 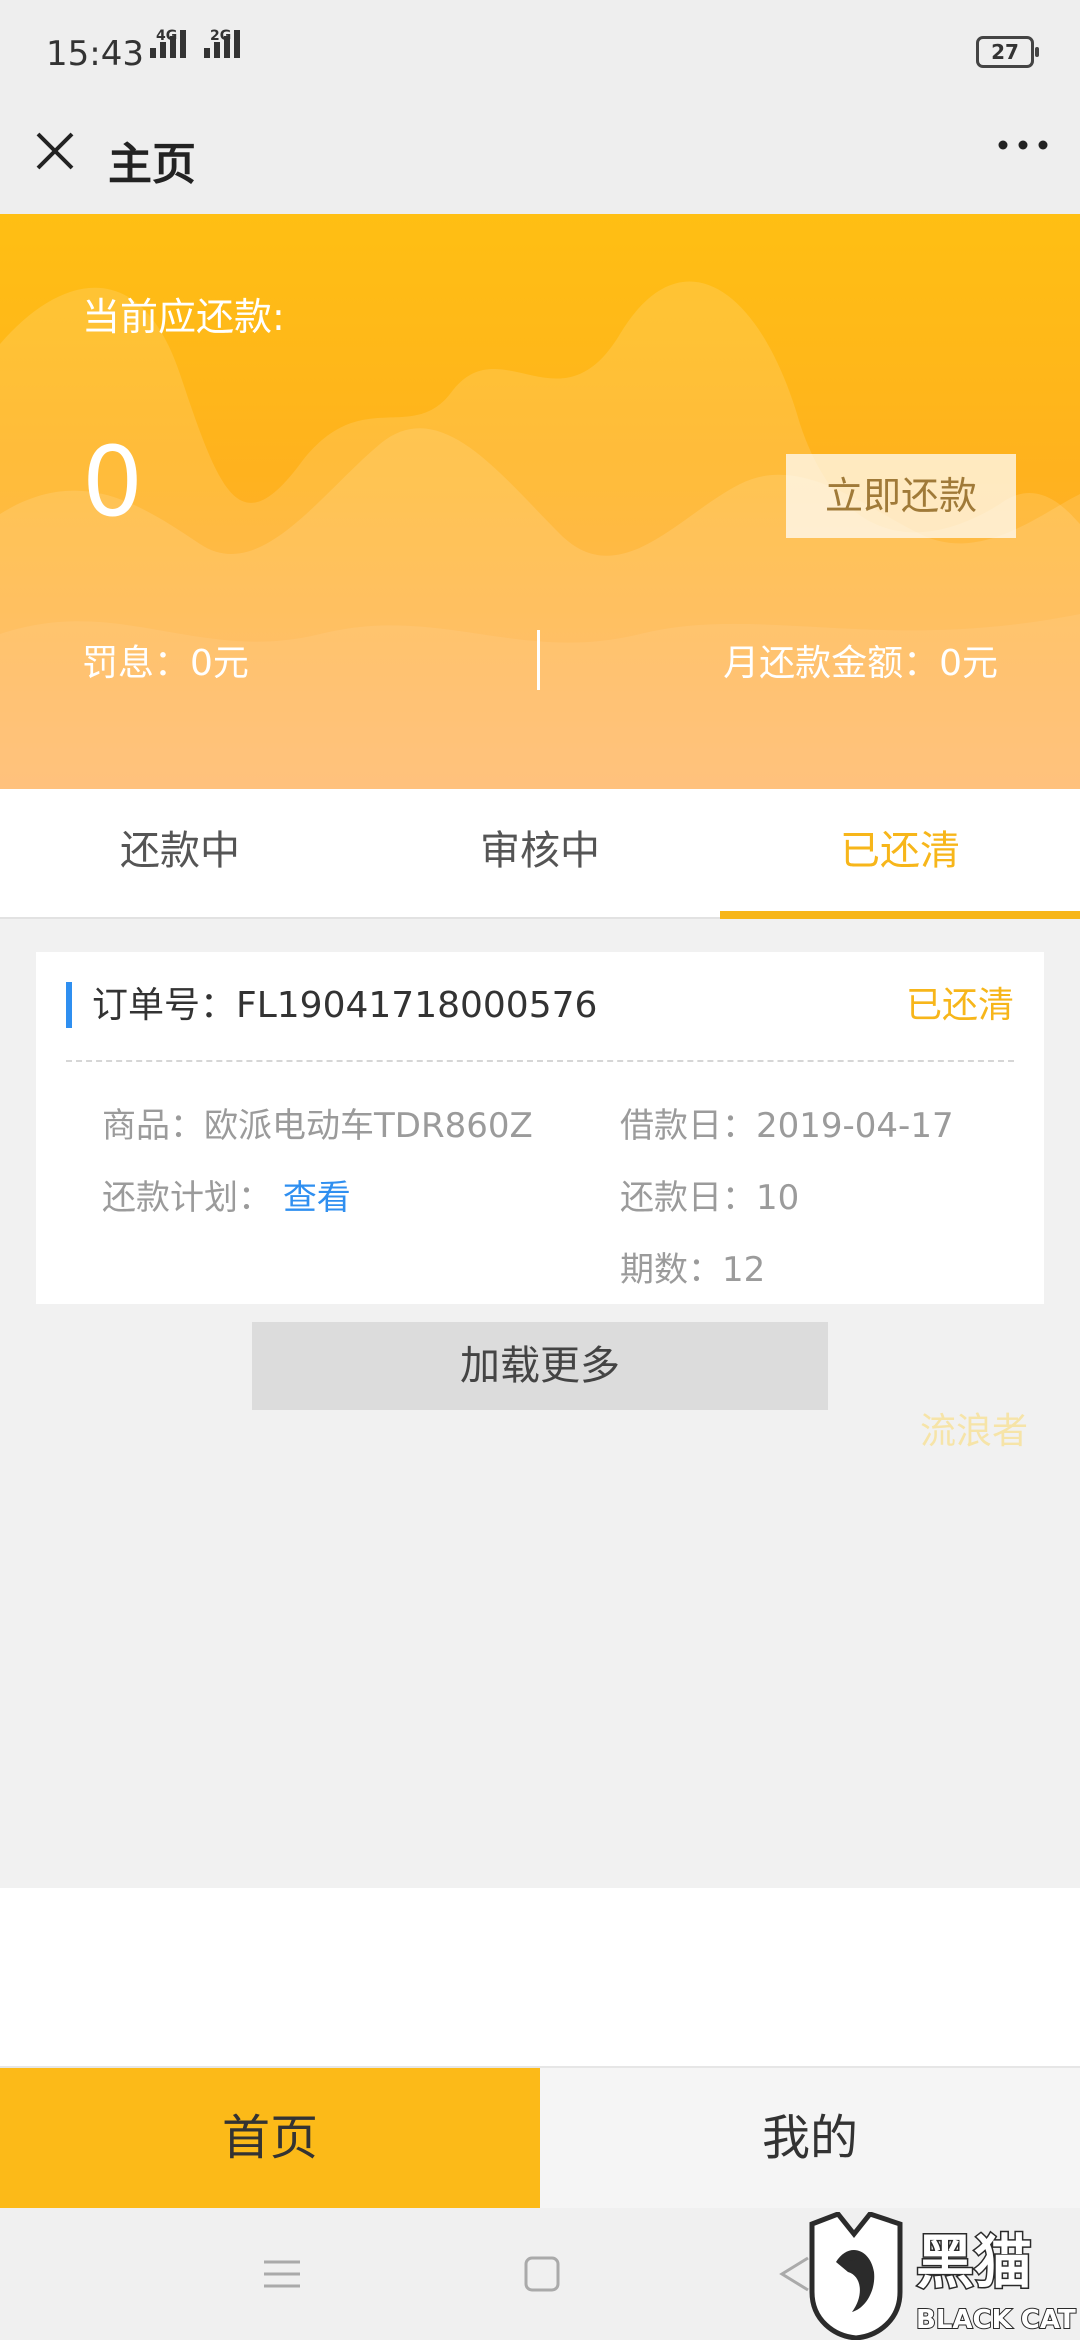 What do you see at coordinates (1023, 145) in the screenshot?
I see `more-icon` at bounding box center [1023, 145].